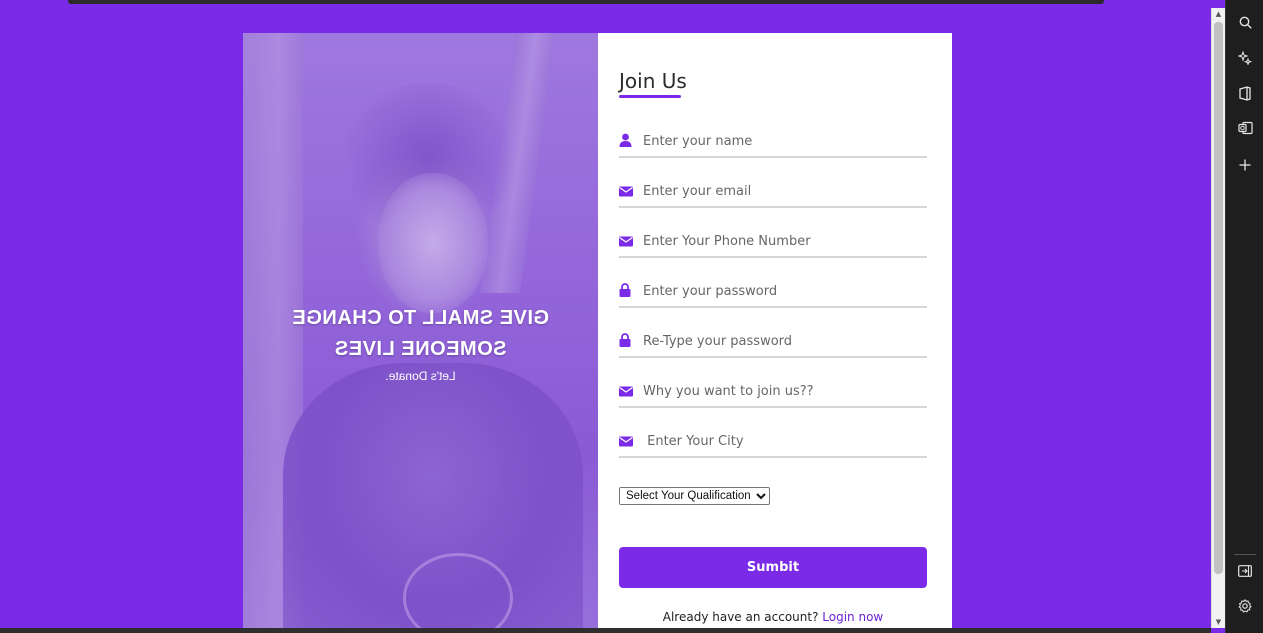 The height and width of the screenshot is (633, 1263). I want to click on qualification-select: Select Your Qualification, so click(694, 496).